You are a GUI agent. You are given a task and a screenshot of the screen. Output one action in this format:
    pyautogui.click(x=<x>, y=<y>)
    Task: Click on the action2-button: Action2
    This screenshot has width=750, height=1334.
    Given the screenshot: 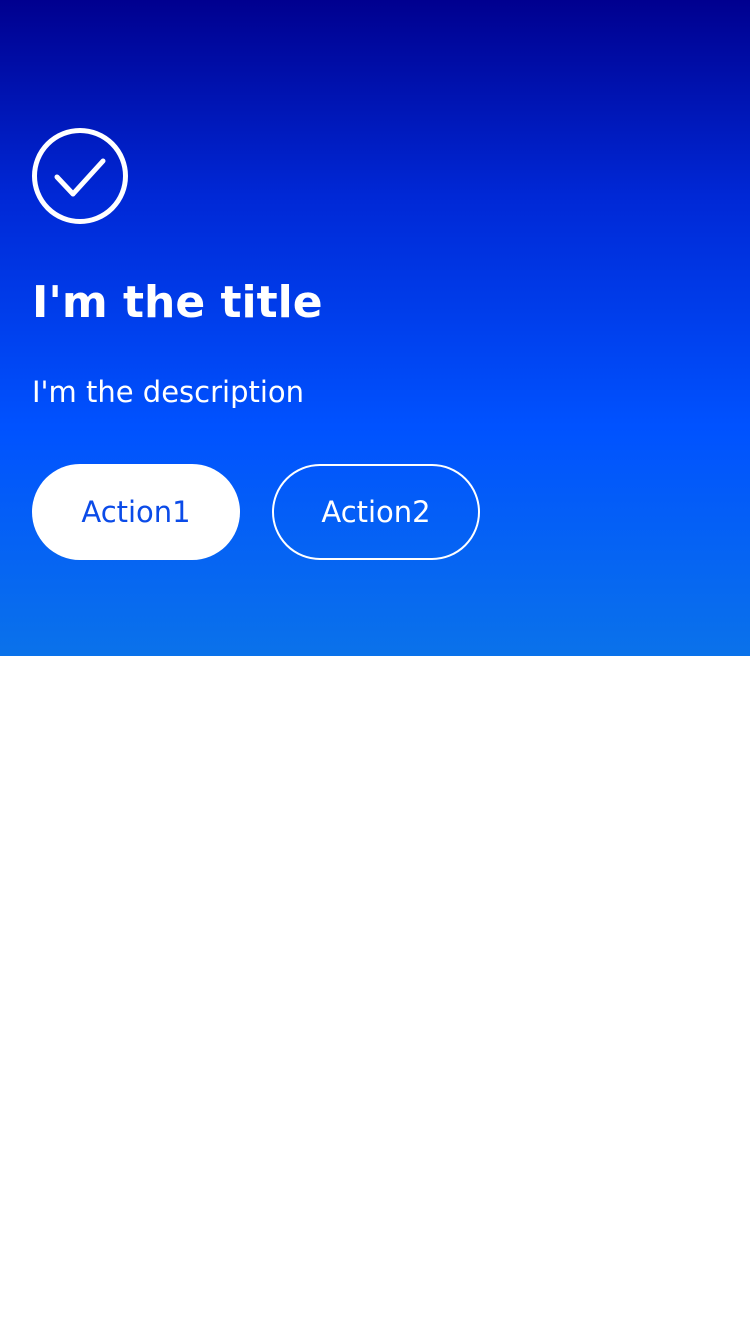 What is the action you would take?
    pyautogui.click(x=376, y=512)
    